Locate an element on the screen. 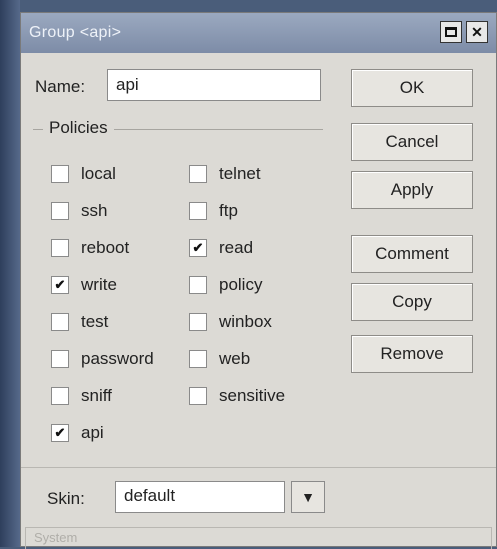 This screenshot has width=497, height=549. checkbox-label: ssh is located at coordinates (94, 210).